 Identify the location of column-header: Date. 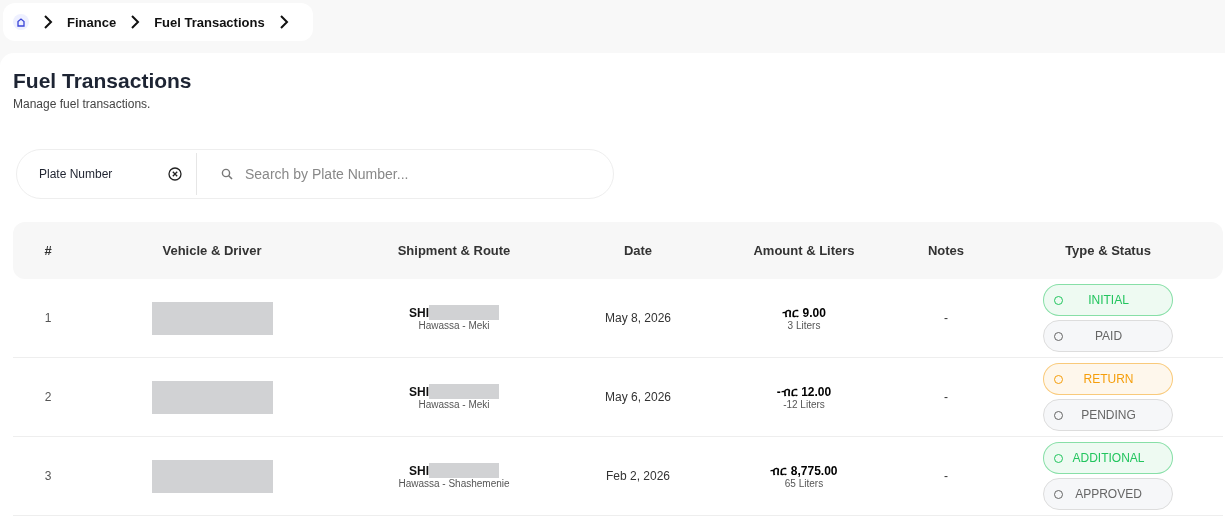
(638, 250).